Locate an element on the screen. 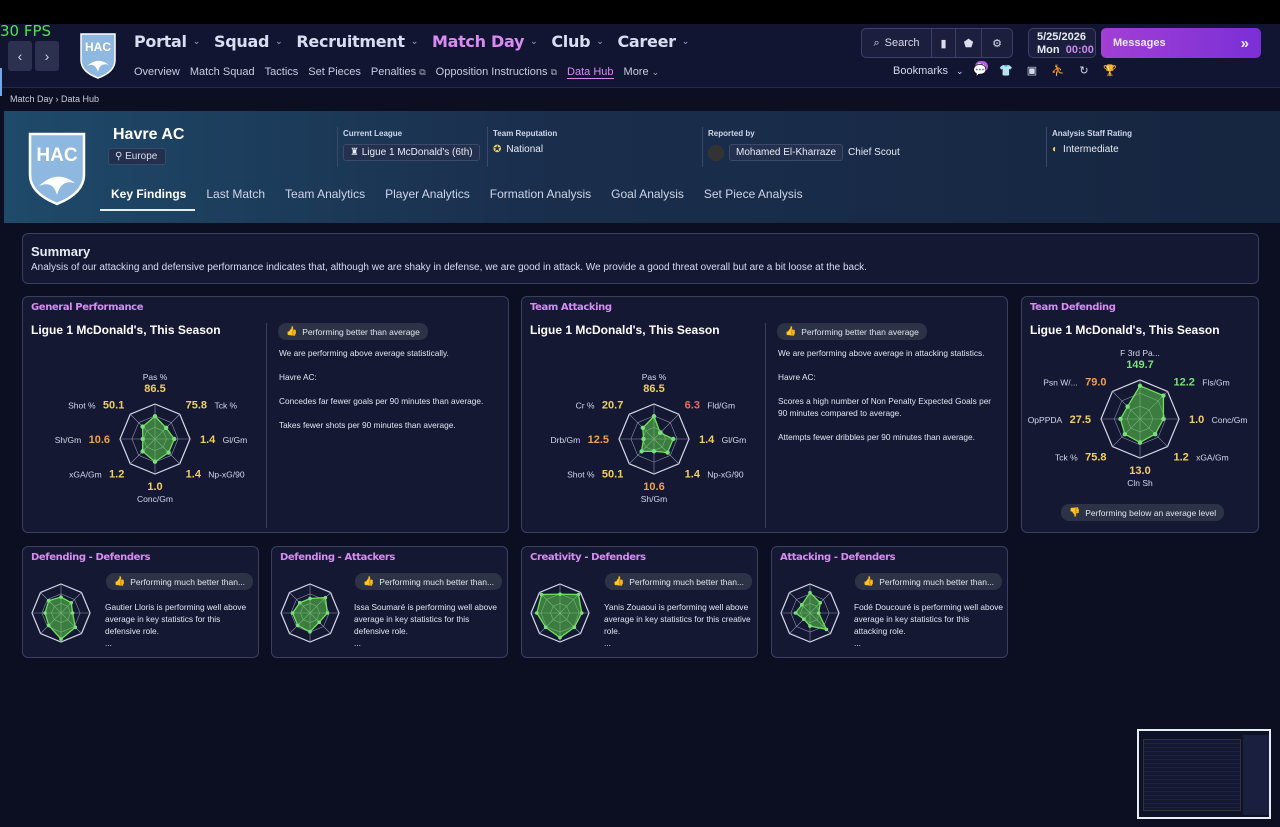  minimap-sidebar is located at coordinates (1256, 775).